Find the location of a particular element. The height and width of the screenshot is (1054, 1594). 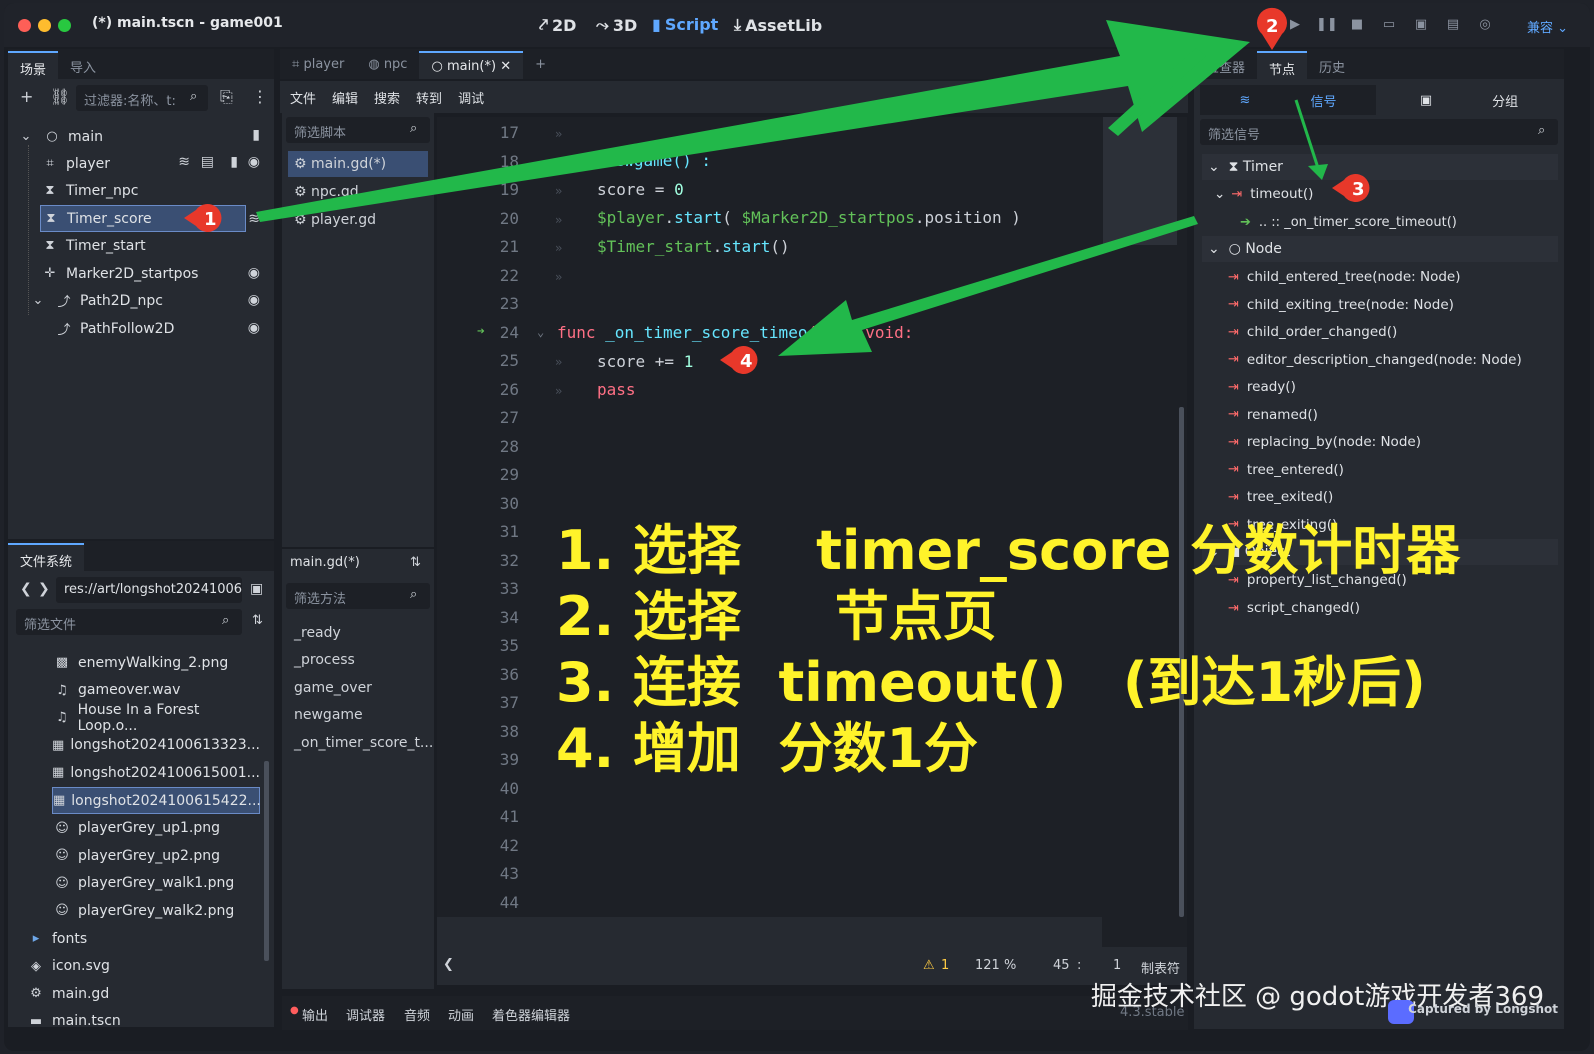

badge-2: 2 is located at coordinates (1273, 28).